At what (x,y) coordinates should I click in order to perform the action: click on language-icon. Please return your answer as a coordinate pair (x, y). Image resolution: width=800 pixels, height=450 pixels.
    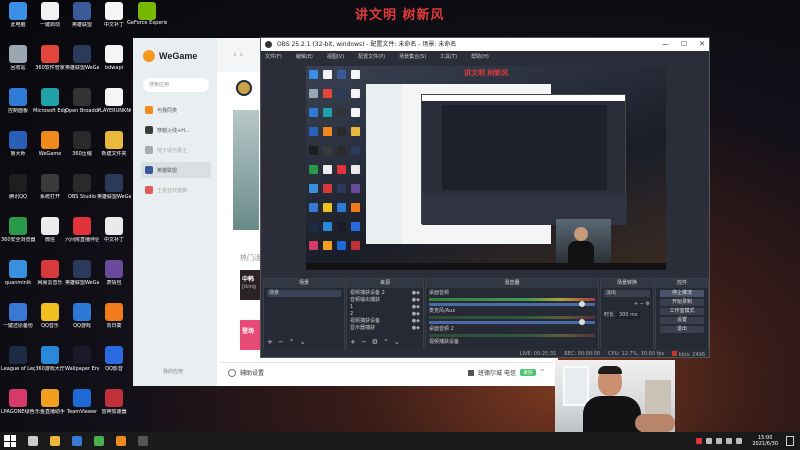
    Looking at the image, I should click on (739, 441).